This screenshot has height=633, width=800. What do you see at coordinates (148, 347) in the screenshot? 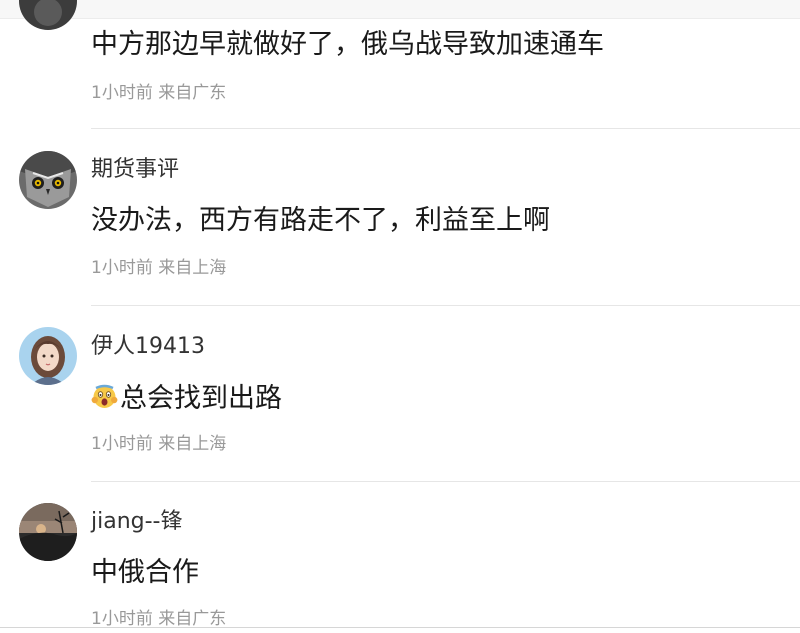
I see `username: 伊人19413` at bounding box center [148, 347].